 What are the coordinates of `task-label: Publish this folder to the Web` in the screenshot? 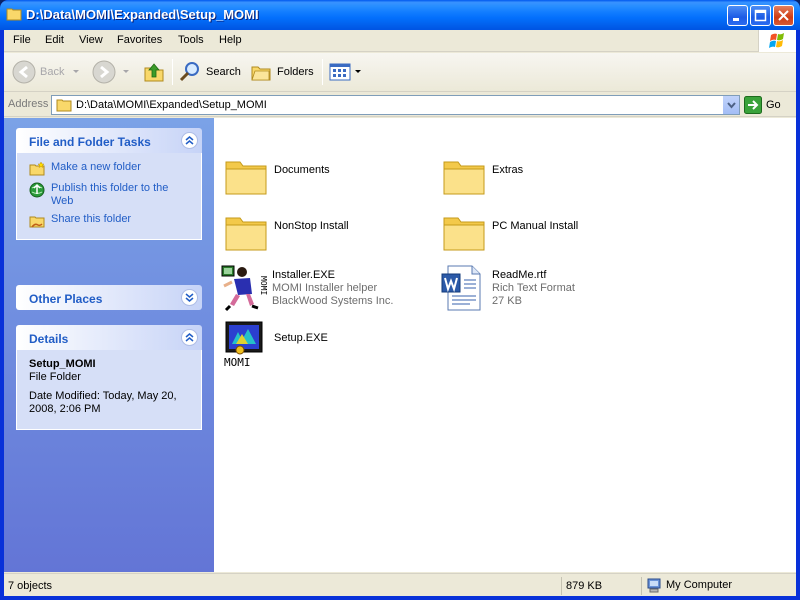 It's located at (110, 194).